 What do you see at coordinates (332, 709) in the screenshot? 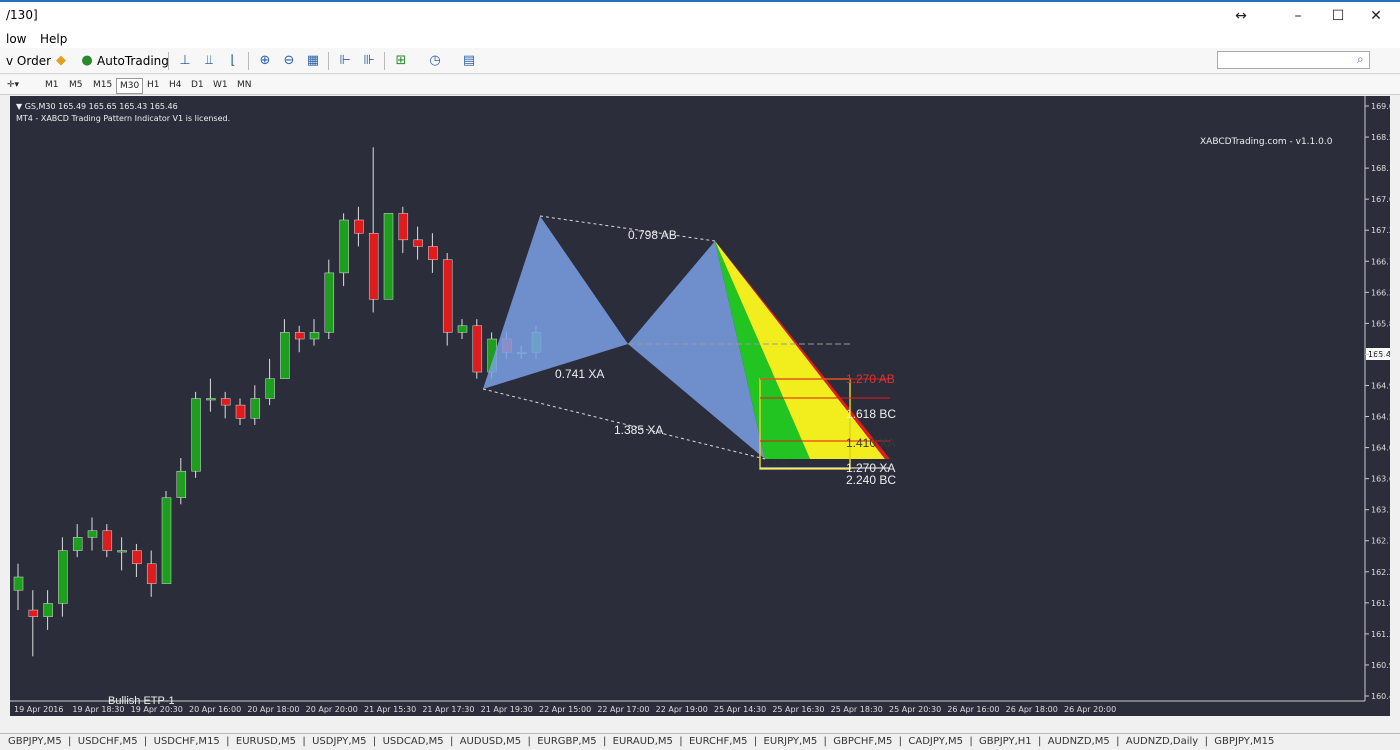
I see `time-tick-label: 20 Apr 20:00` at bounding box center [332, 709].